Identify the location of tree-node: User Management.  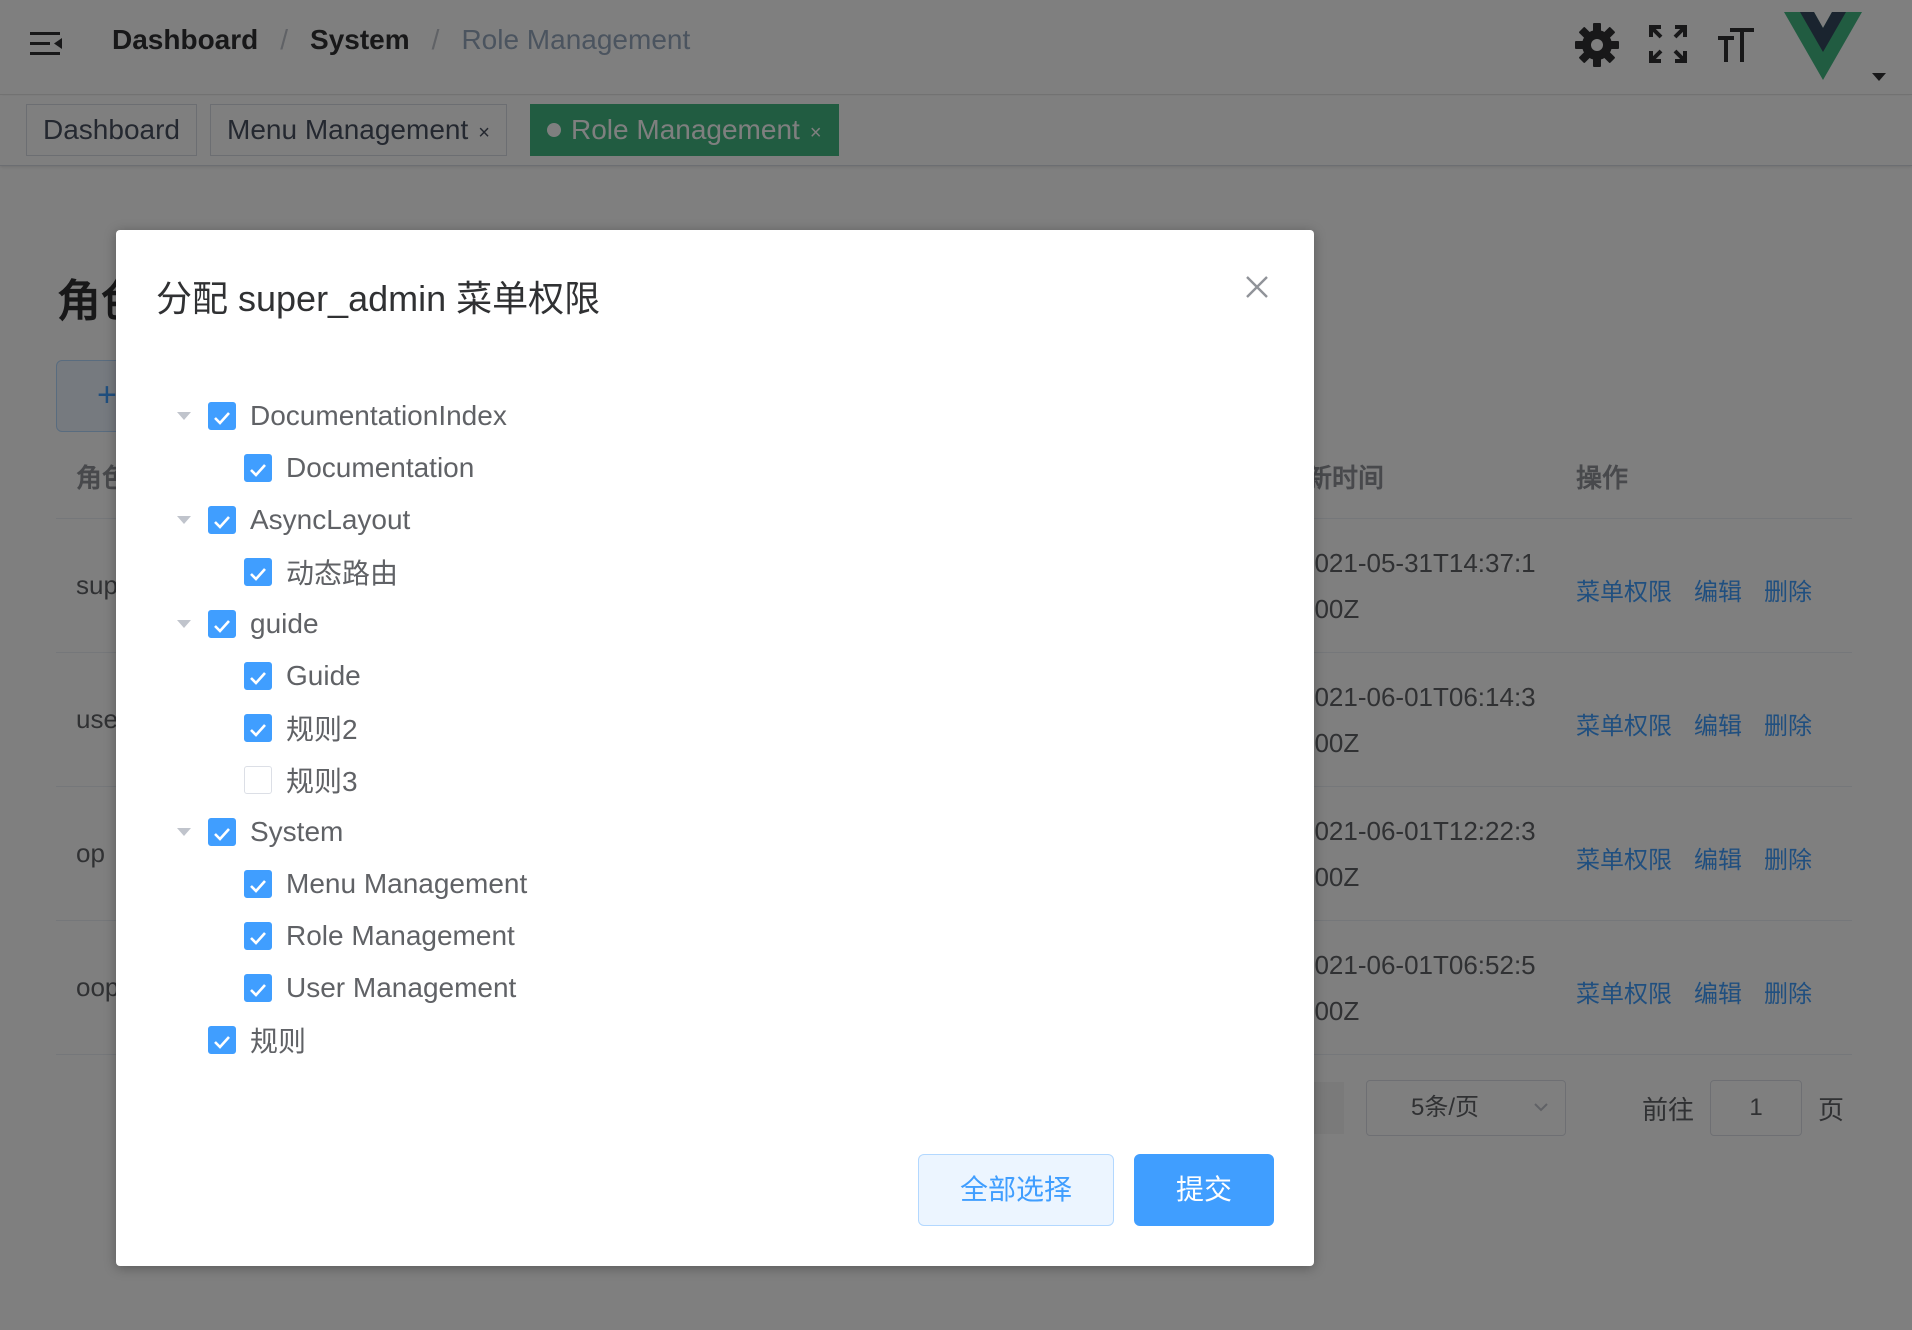
(672, 988).